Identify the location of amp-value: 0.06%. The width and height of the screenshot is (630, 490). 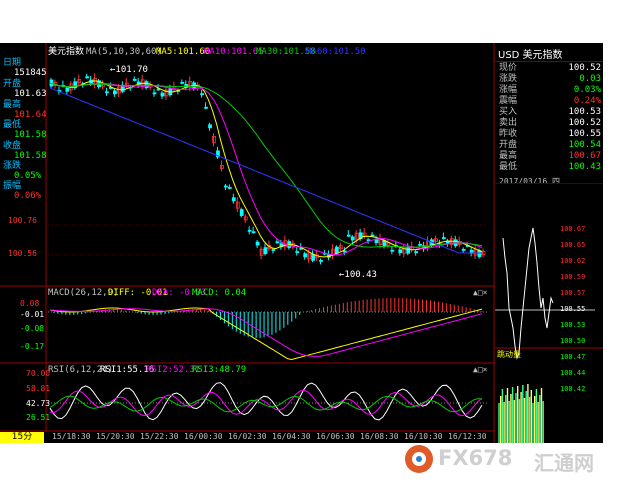
(28, 196).